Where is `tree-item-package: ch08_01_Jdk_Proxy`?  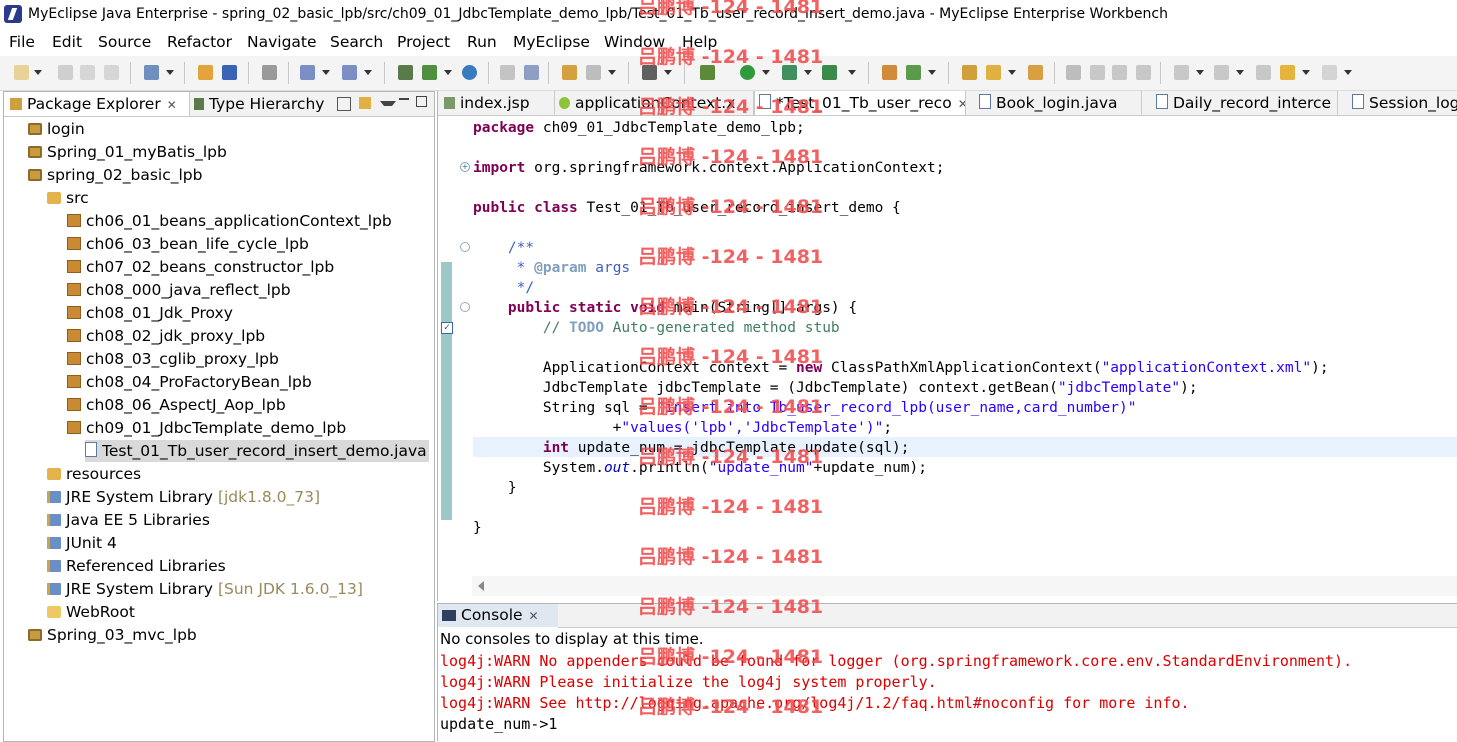
tree-item-package: ch08_01_Jdk_Proxy is located at coordinates (150, 313).